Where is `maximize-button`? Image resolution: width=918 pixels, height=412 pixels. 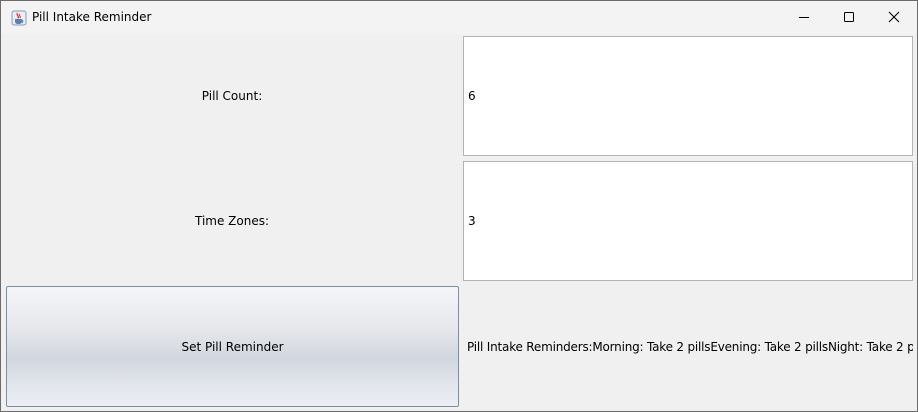 maximize-button is located at coordinates (849, 17).